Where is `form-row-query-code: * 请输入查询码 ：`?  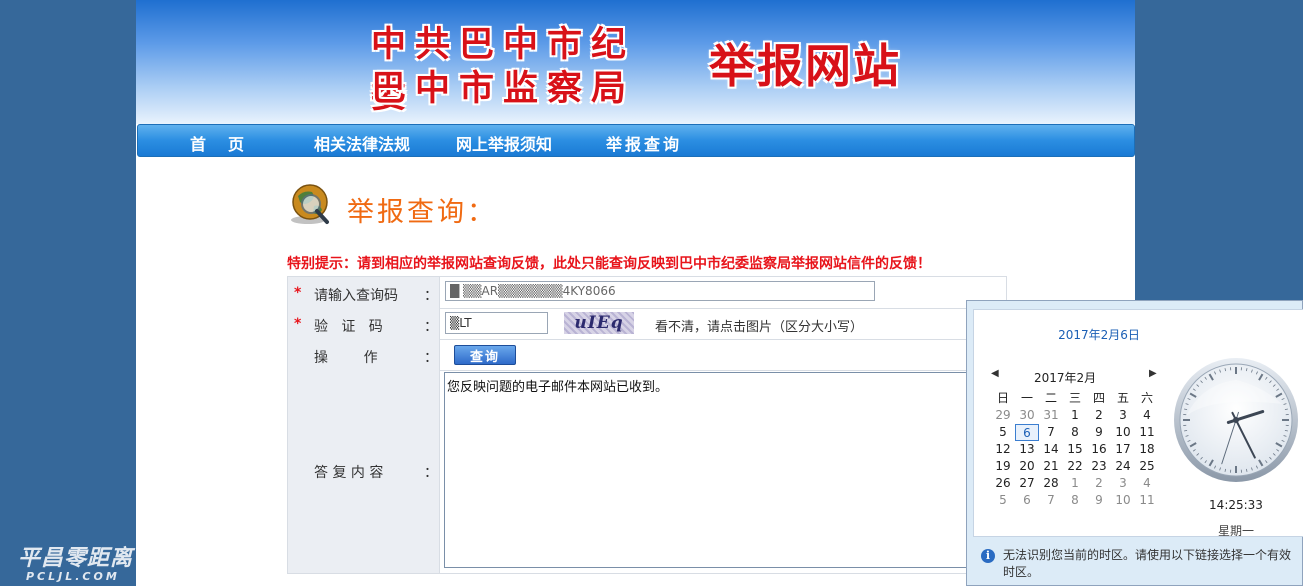 form-row-query-code: * 请输入查询码 ： is located at coordinates (647, 293).